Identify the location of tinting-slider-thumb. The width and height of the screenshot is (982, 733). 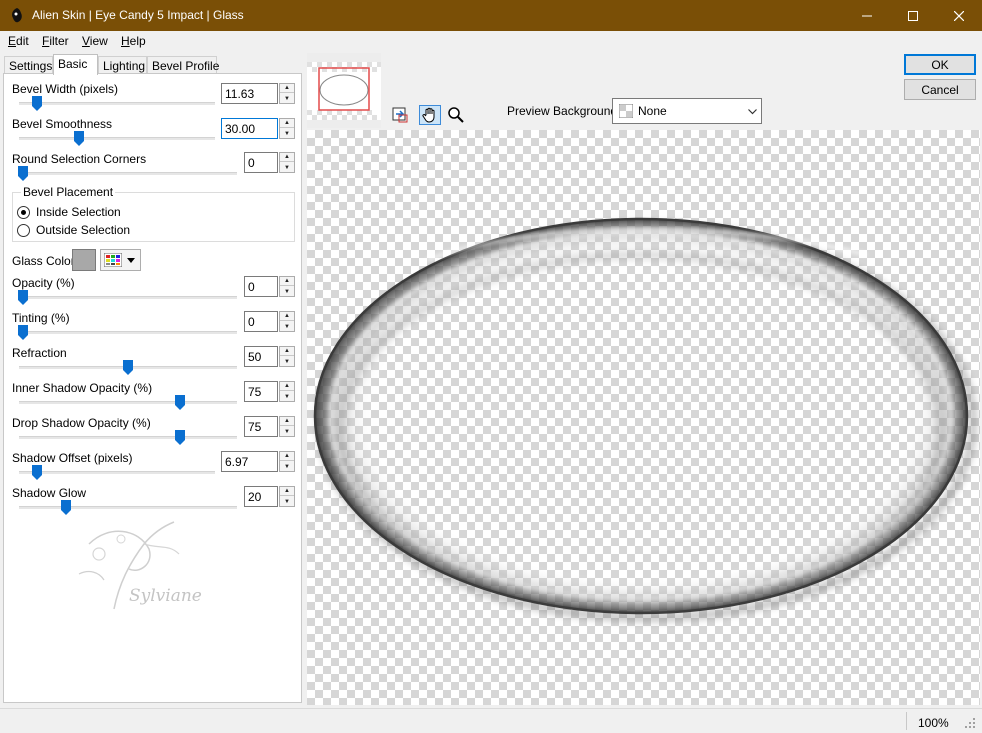
(23, 332).